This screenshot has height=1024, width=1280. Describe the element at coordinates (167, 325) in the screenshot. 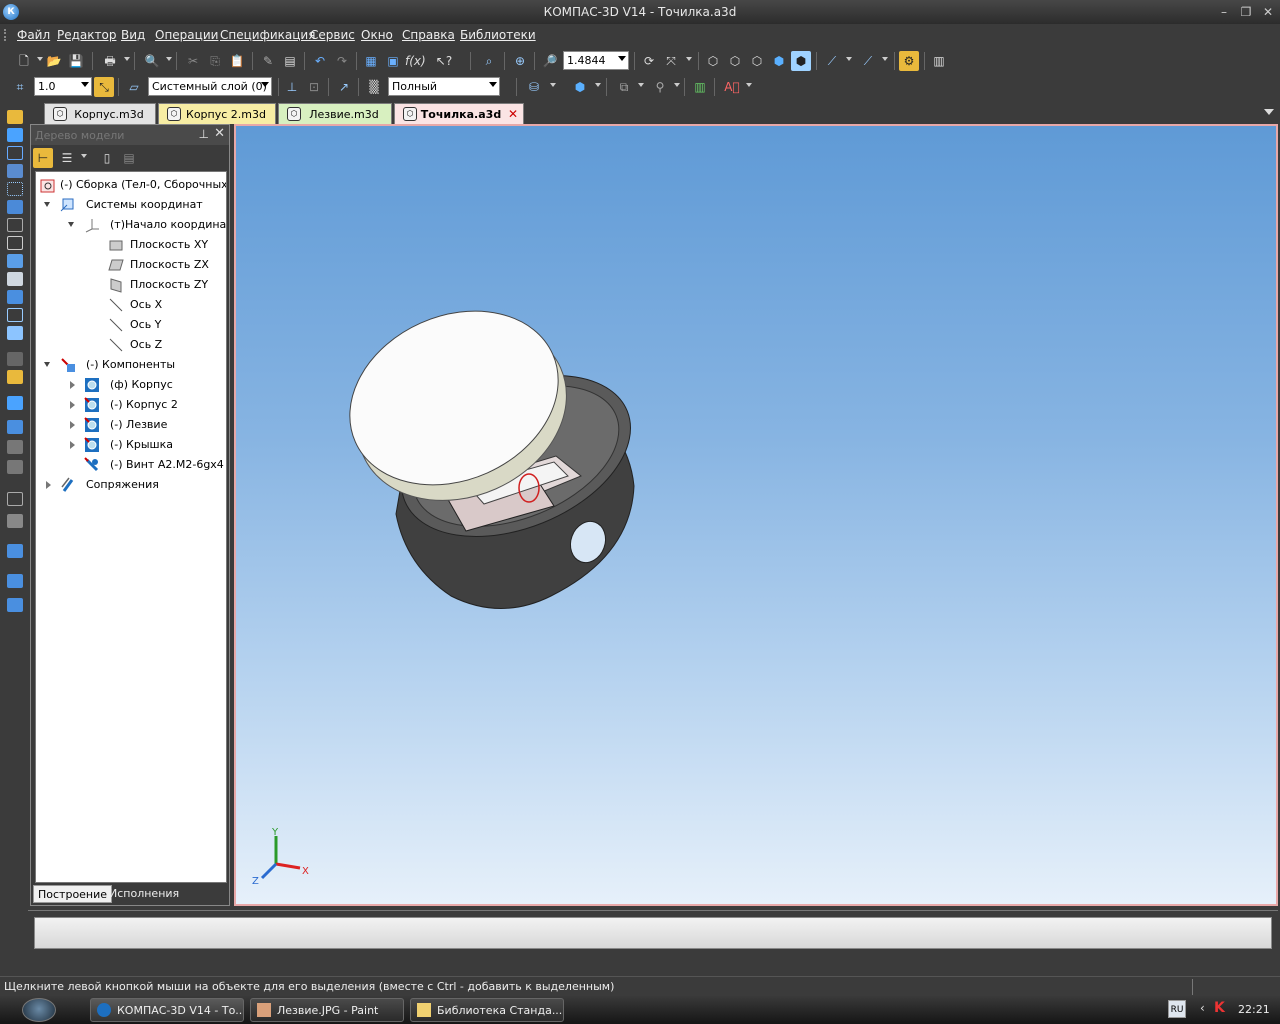

I see `tree-node-axis-y: Ось Y` at that location.